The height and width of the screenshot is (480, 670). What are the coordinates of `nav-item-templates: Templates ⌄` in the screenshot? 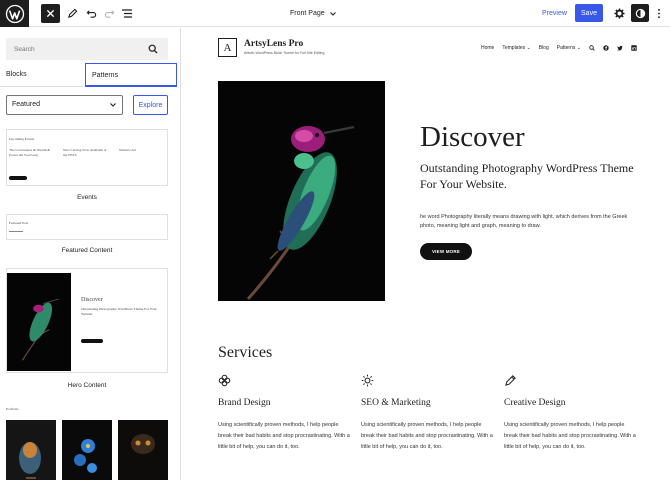 It's located at (516, 48).